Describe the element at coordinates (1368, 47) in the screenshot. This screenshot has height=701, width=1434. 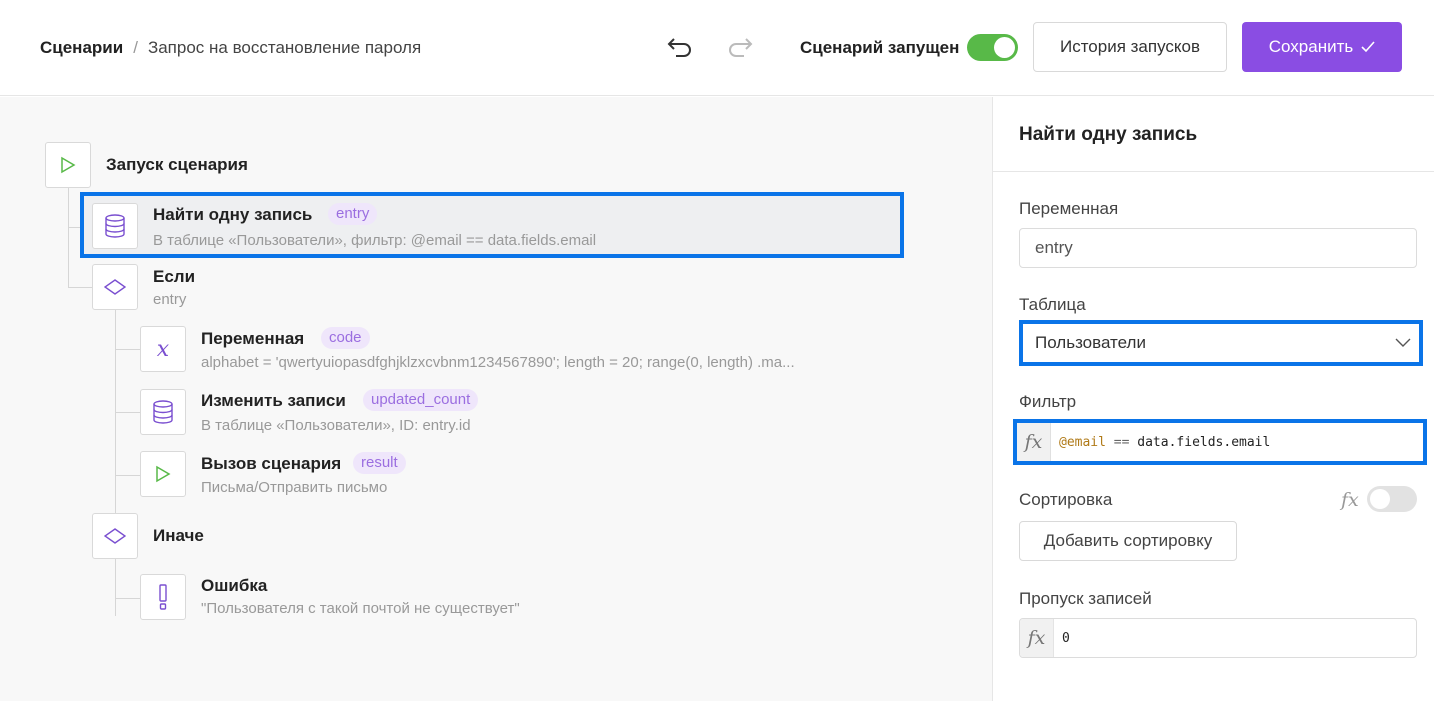
I see `check-icon` at that location.